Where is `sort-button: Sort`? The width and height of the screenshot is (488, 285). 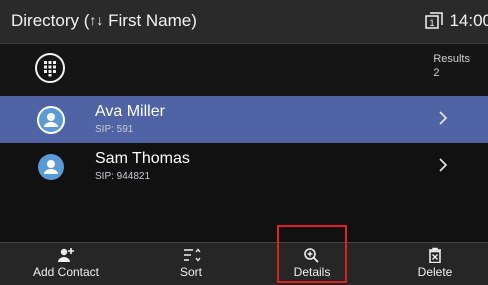
sort-button: Sort is located at coordinates (191, 264).